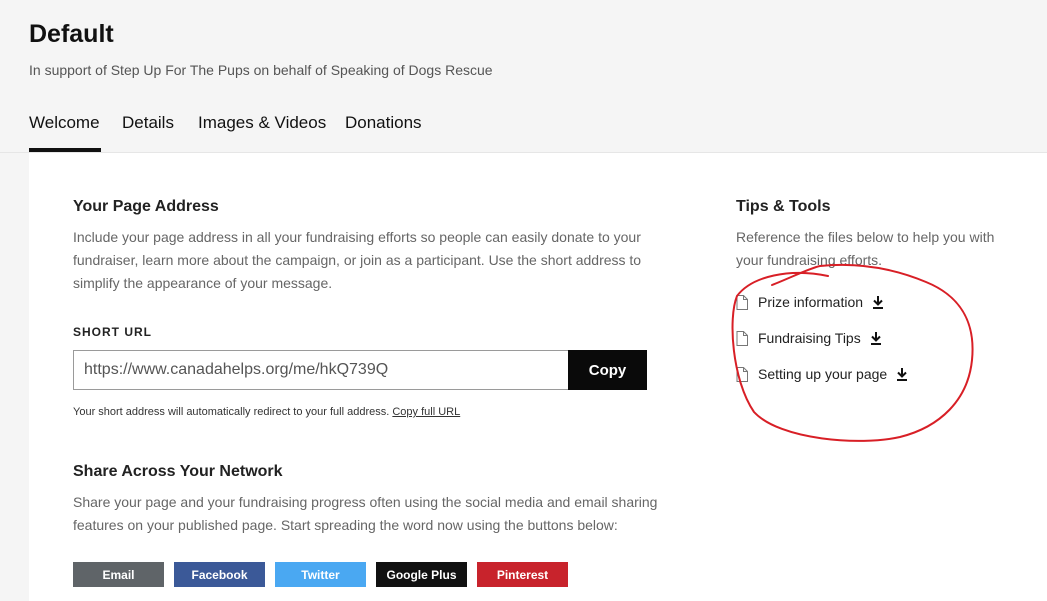  Describe the element at coordinates (71, 34) in the screenshot. I see `page-title: Default` at that location.